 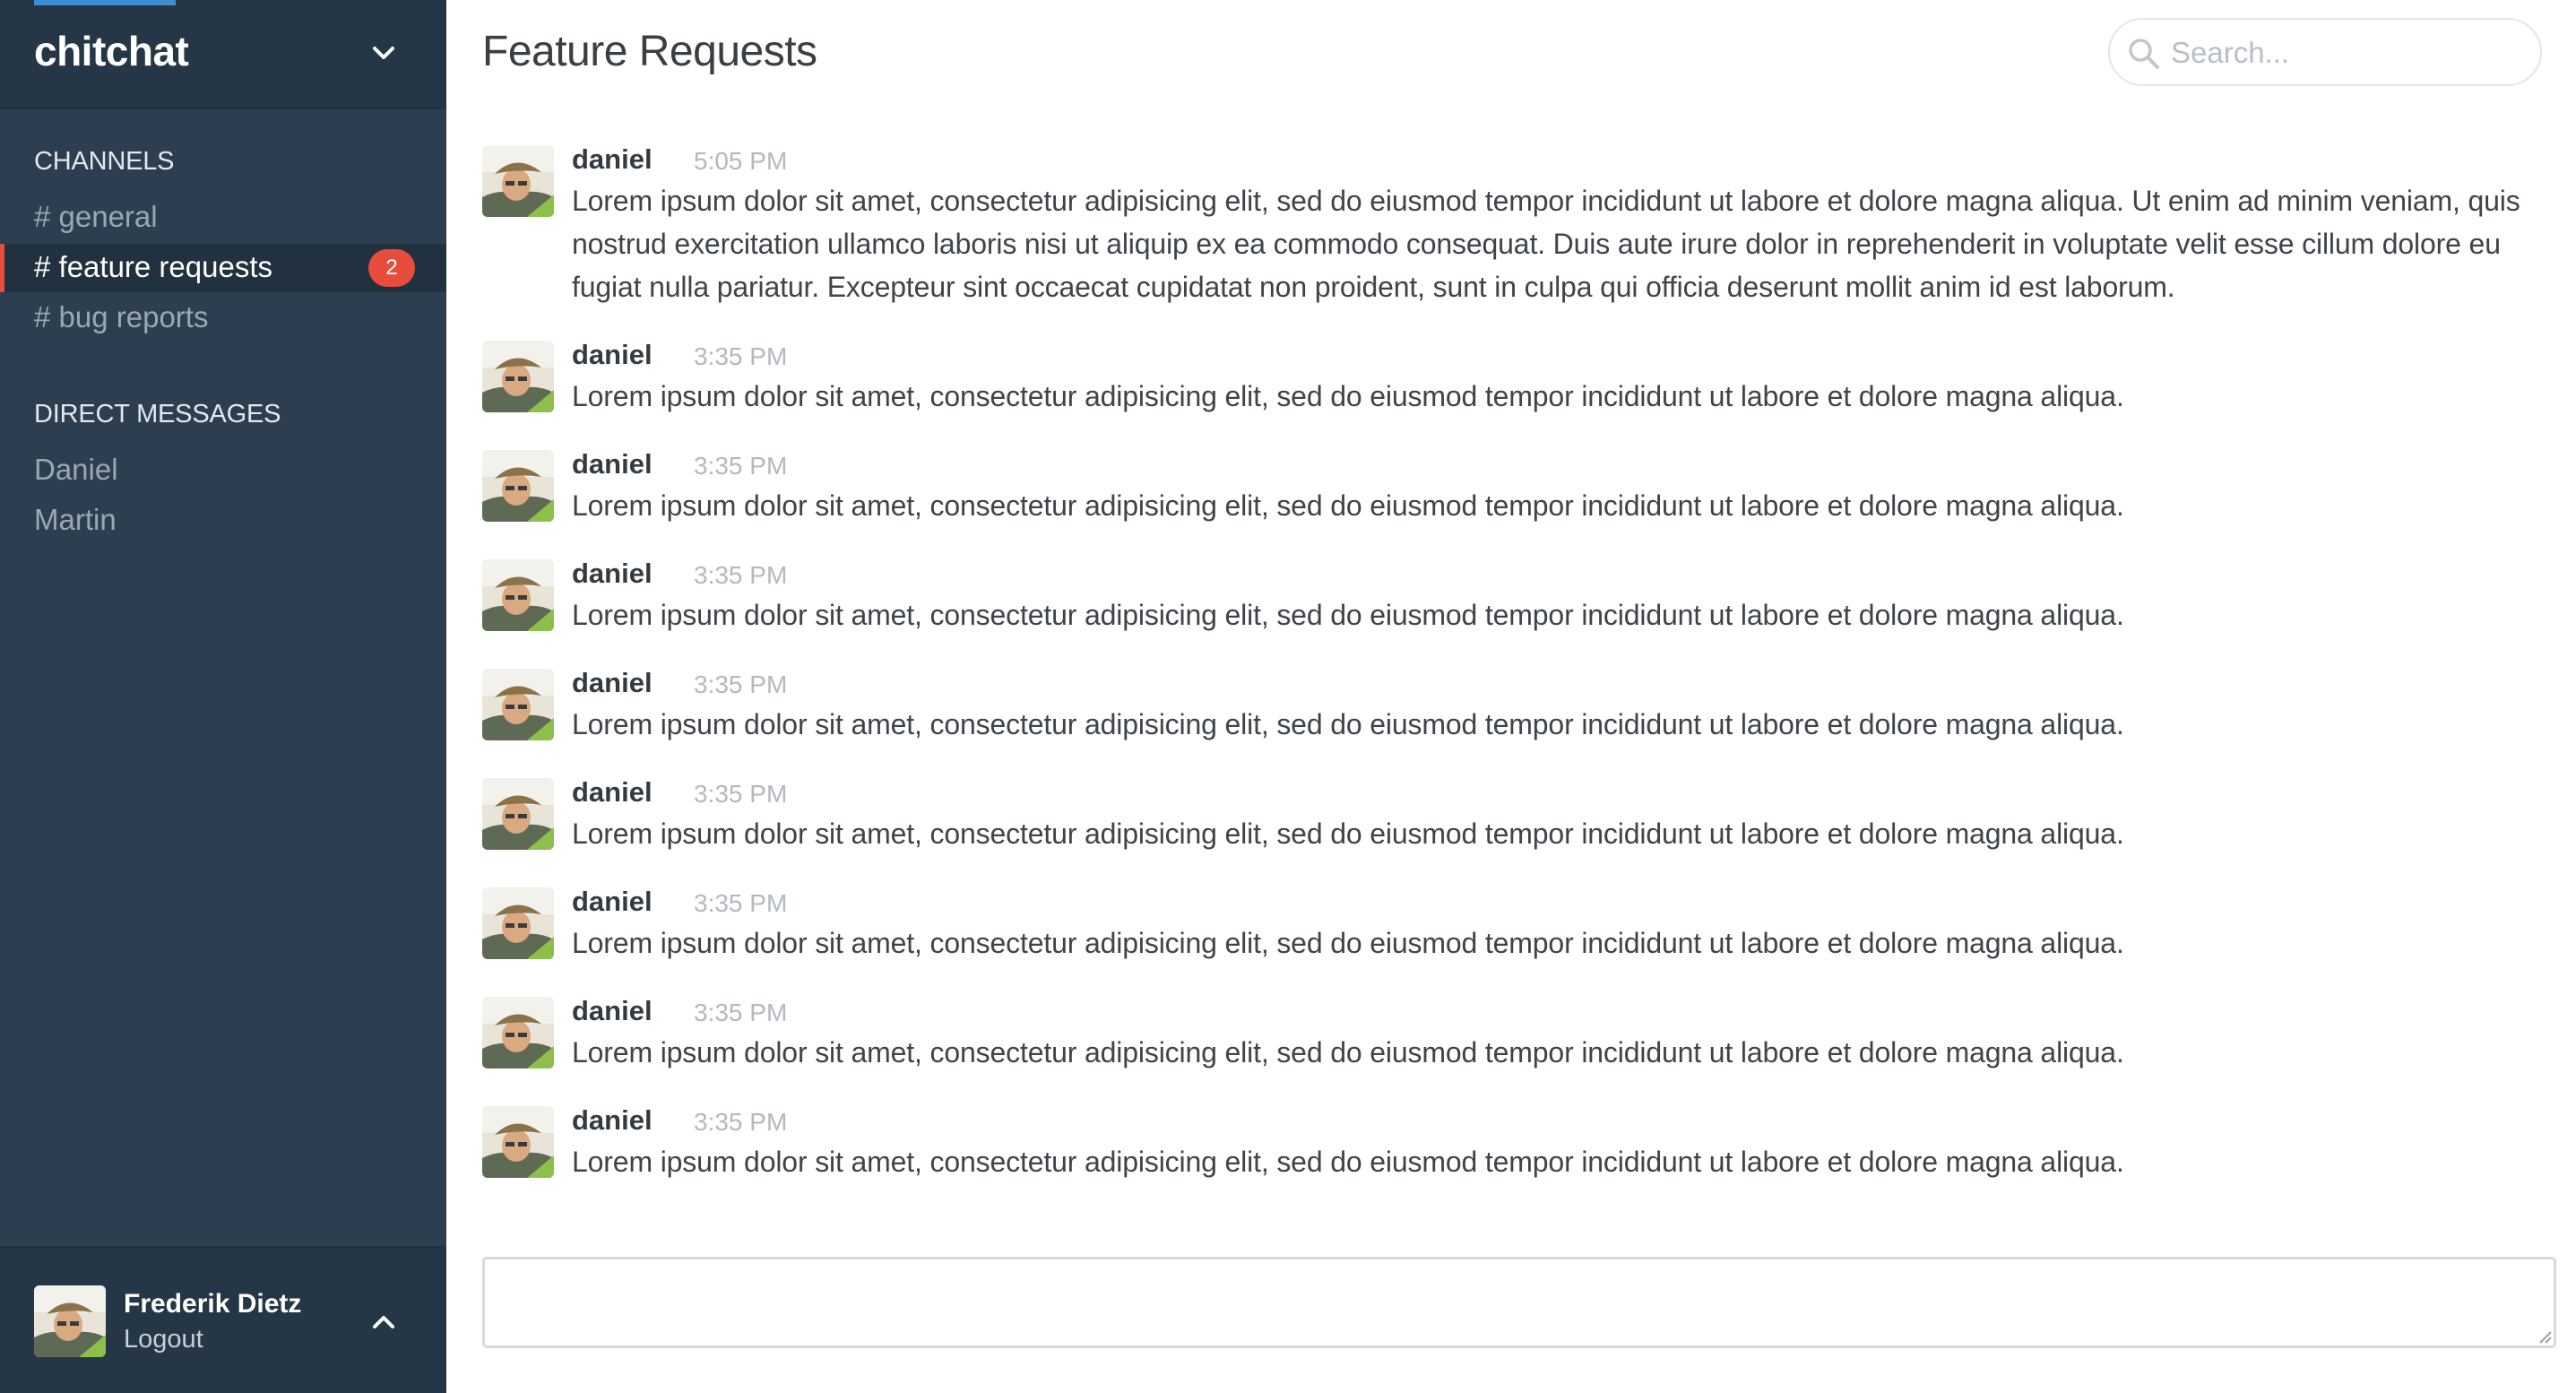 I want to click on direct-messages-heading: DIRECT MESSAGES, so click(x=157, y=414).